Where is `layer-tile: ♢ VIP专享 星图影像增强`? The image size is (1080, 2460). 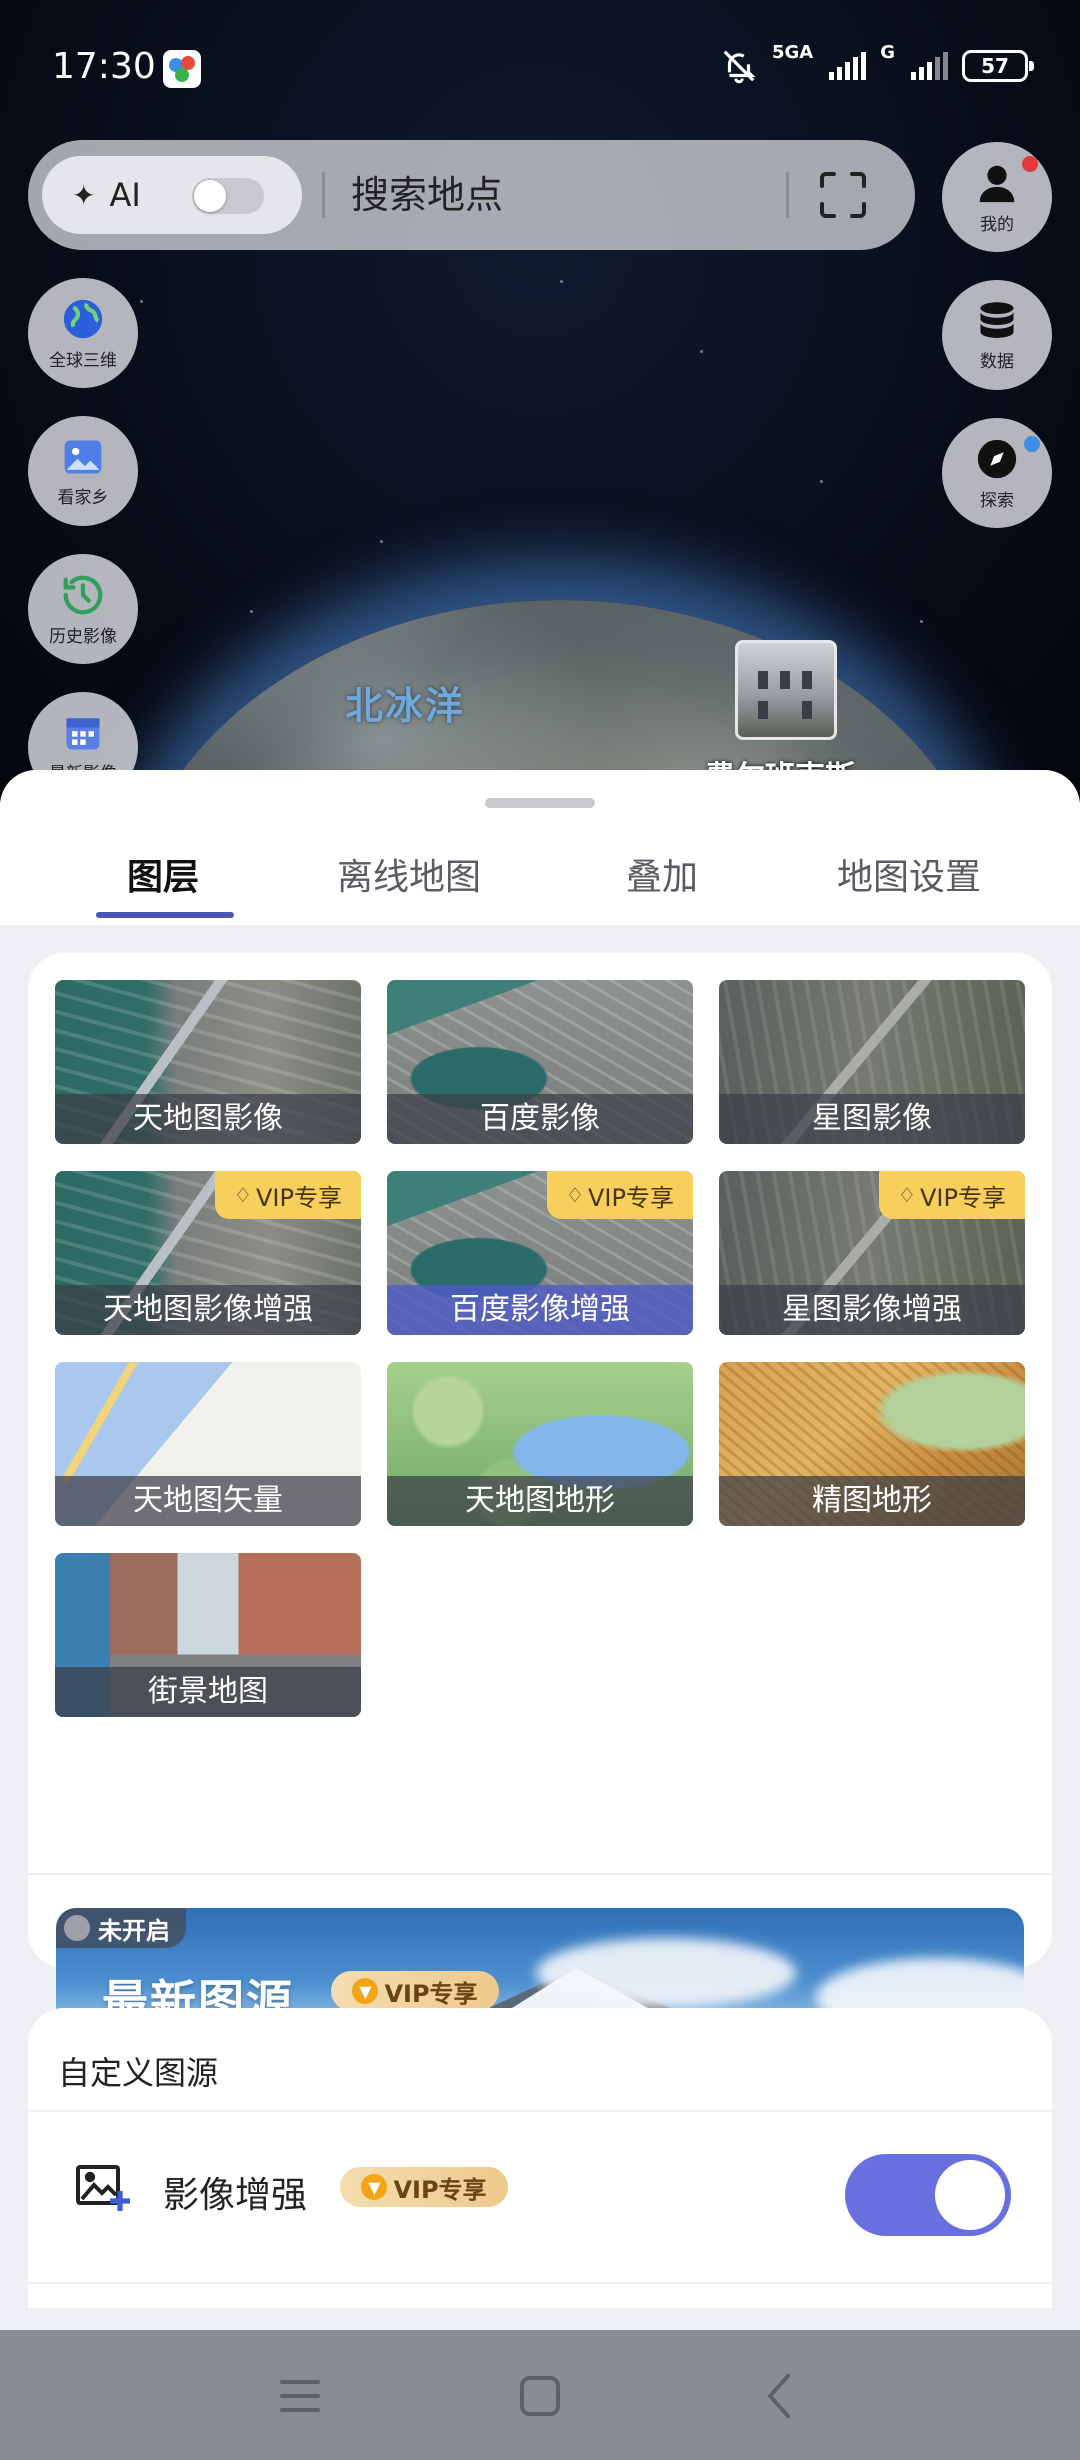 layer-tile: ♢ VIP专享 星图影像增强 is located at coordinates (872, 1253).